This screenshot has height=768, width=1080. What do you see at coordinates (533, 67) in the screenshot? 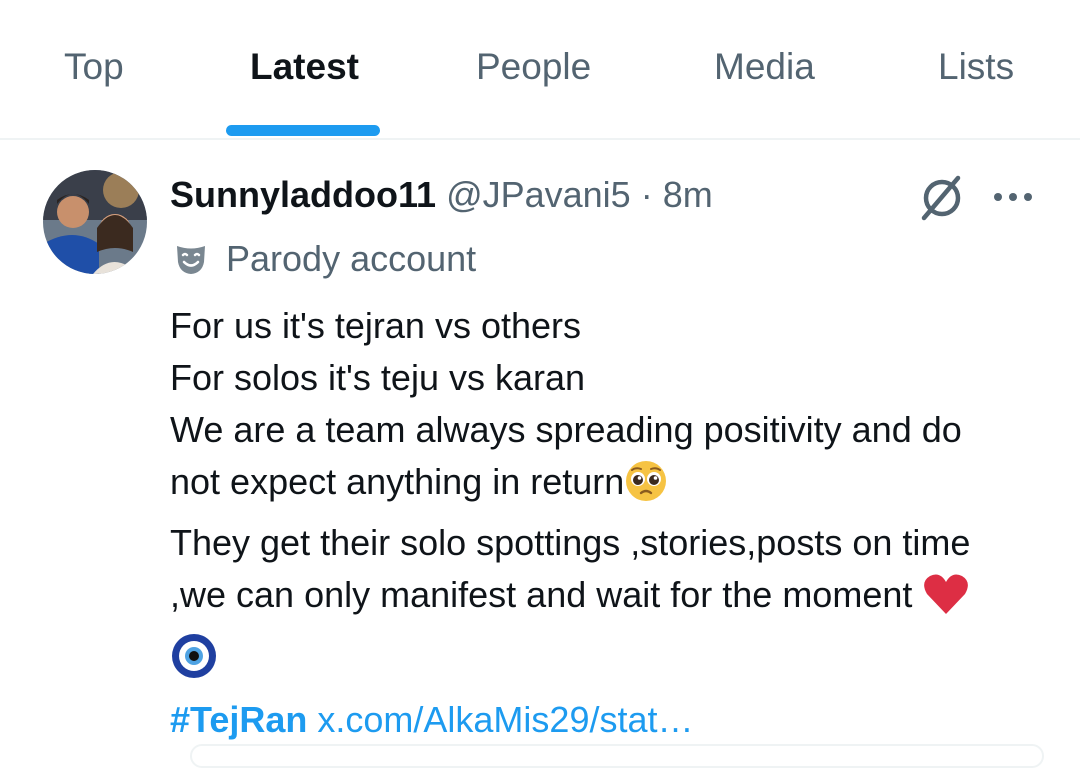
I see `tab-people: People` at bounding box center [533, 67].